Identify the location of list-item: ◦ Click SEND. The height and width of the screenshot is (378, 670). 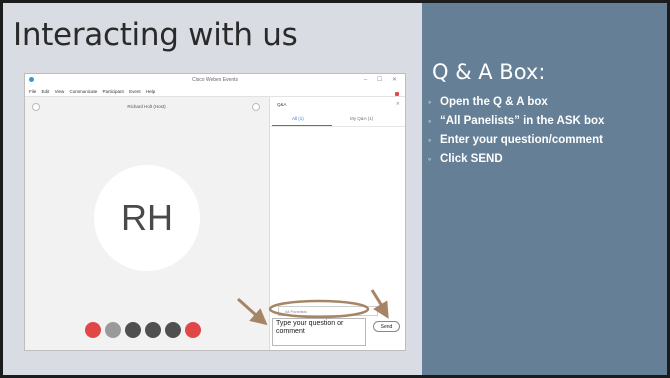
(516, 159).